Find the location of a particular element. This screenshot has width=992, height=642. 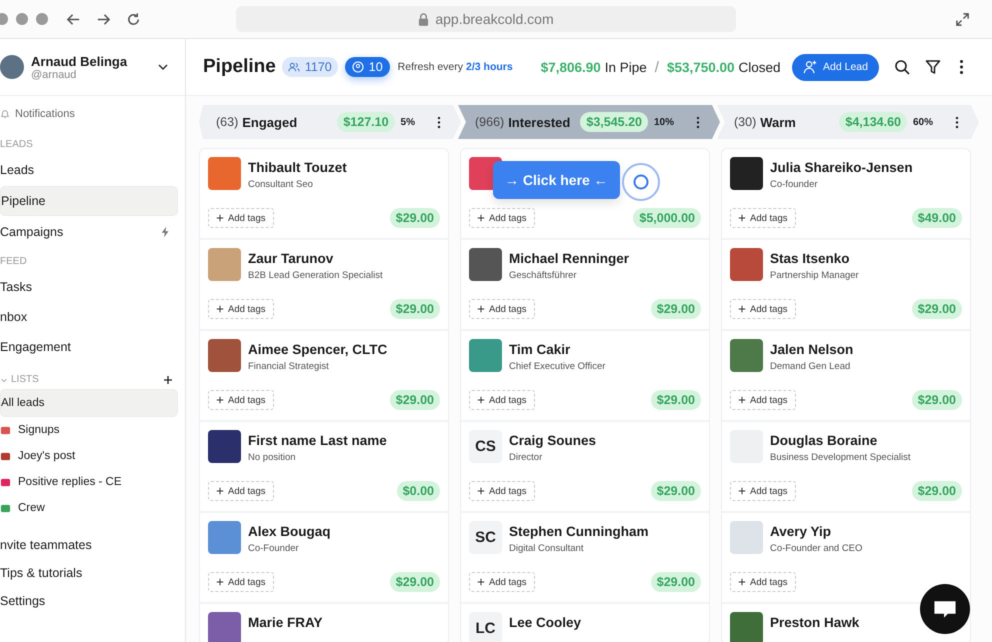

pipeline-stage-tab: (63) Engaged $127.10 5% is located at coordinates (330, 122).